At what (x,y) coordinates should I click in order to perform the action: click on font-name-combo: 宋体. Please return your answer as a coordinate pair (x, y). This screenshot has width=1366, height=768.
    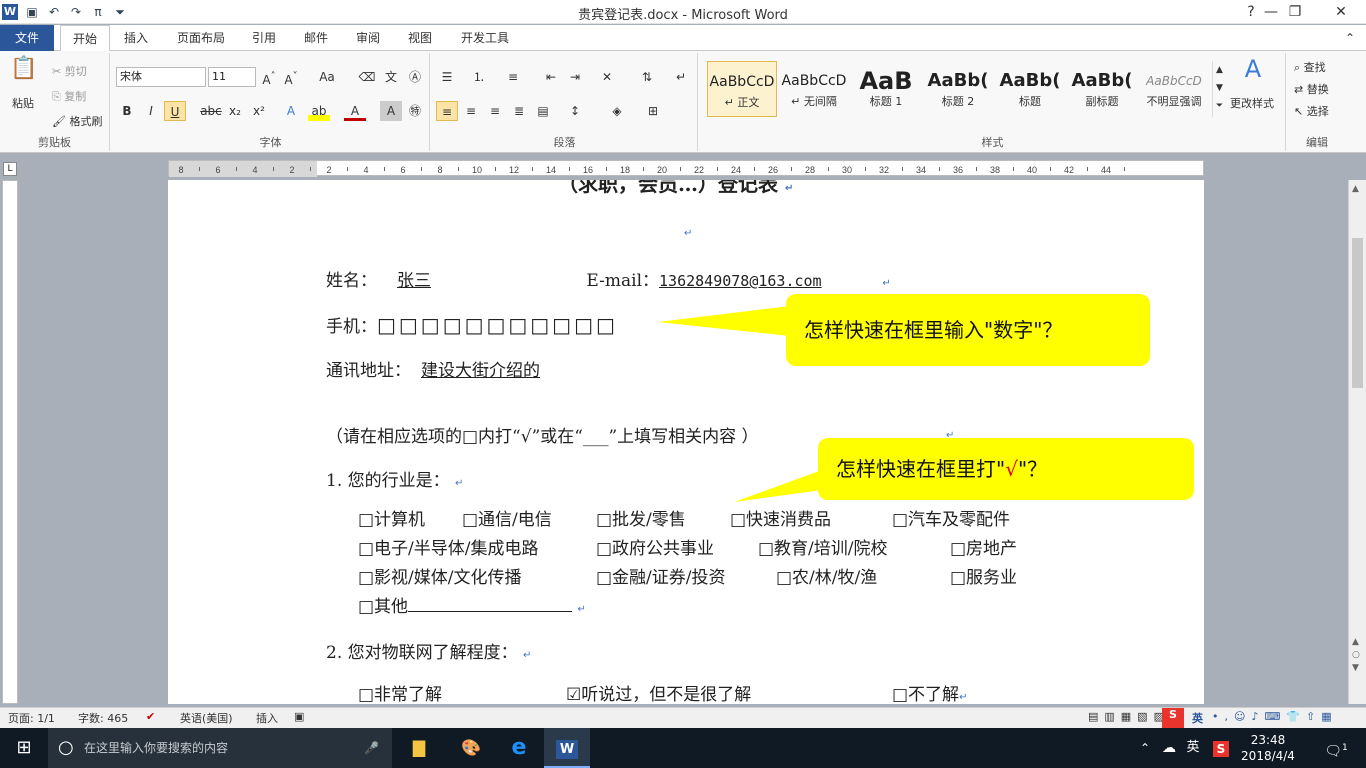
    Looking at the image, I should click on (161, 77).